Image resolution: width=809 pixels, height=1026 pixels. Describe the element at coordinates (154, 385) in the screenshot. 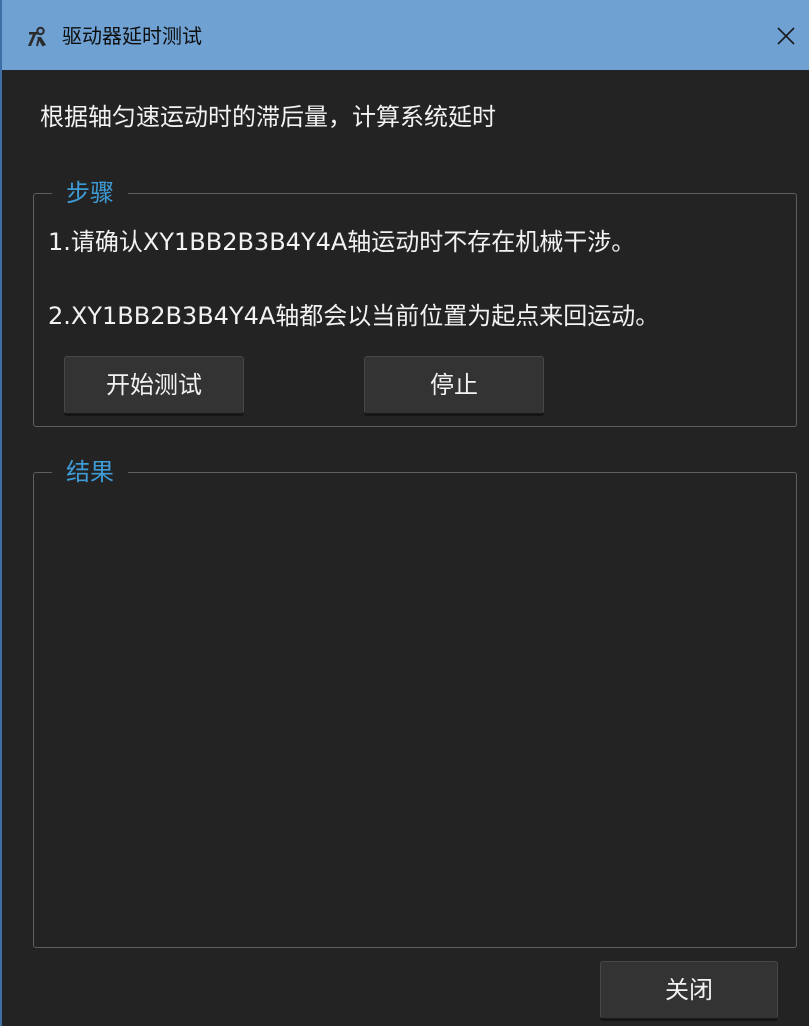

I see `start-test-button: 开始测试` at that location.